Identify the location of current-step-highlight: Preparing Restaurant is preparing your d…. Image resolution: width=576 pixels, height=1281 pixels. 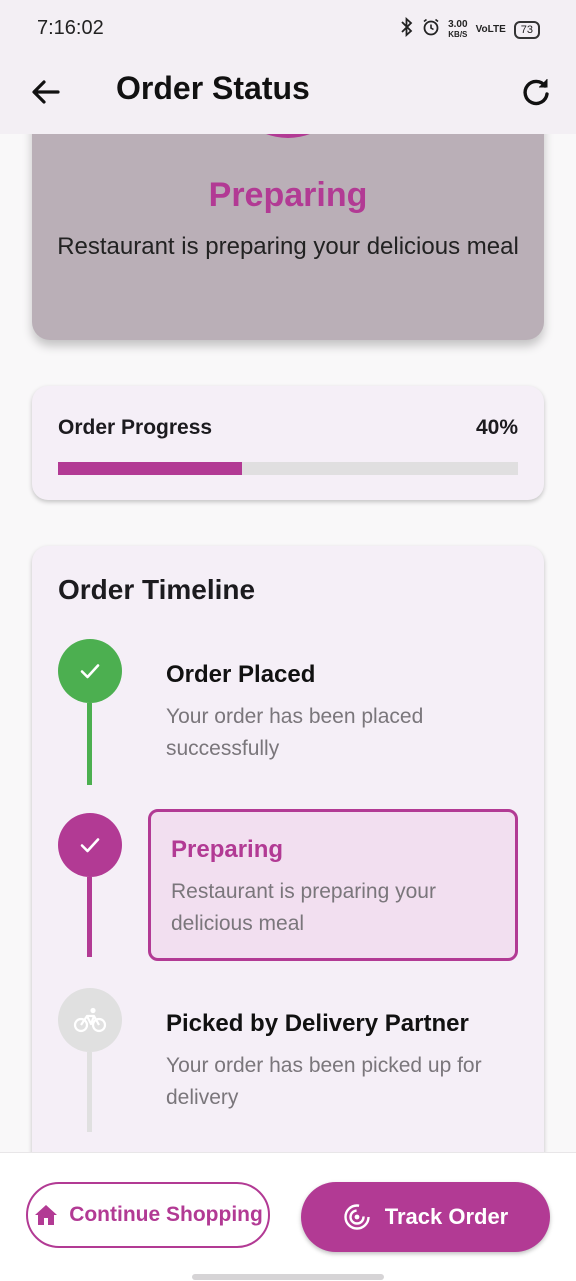
(333, 885).